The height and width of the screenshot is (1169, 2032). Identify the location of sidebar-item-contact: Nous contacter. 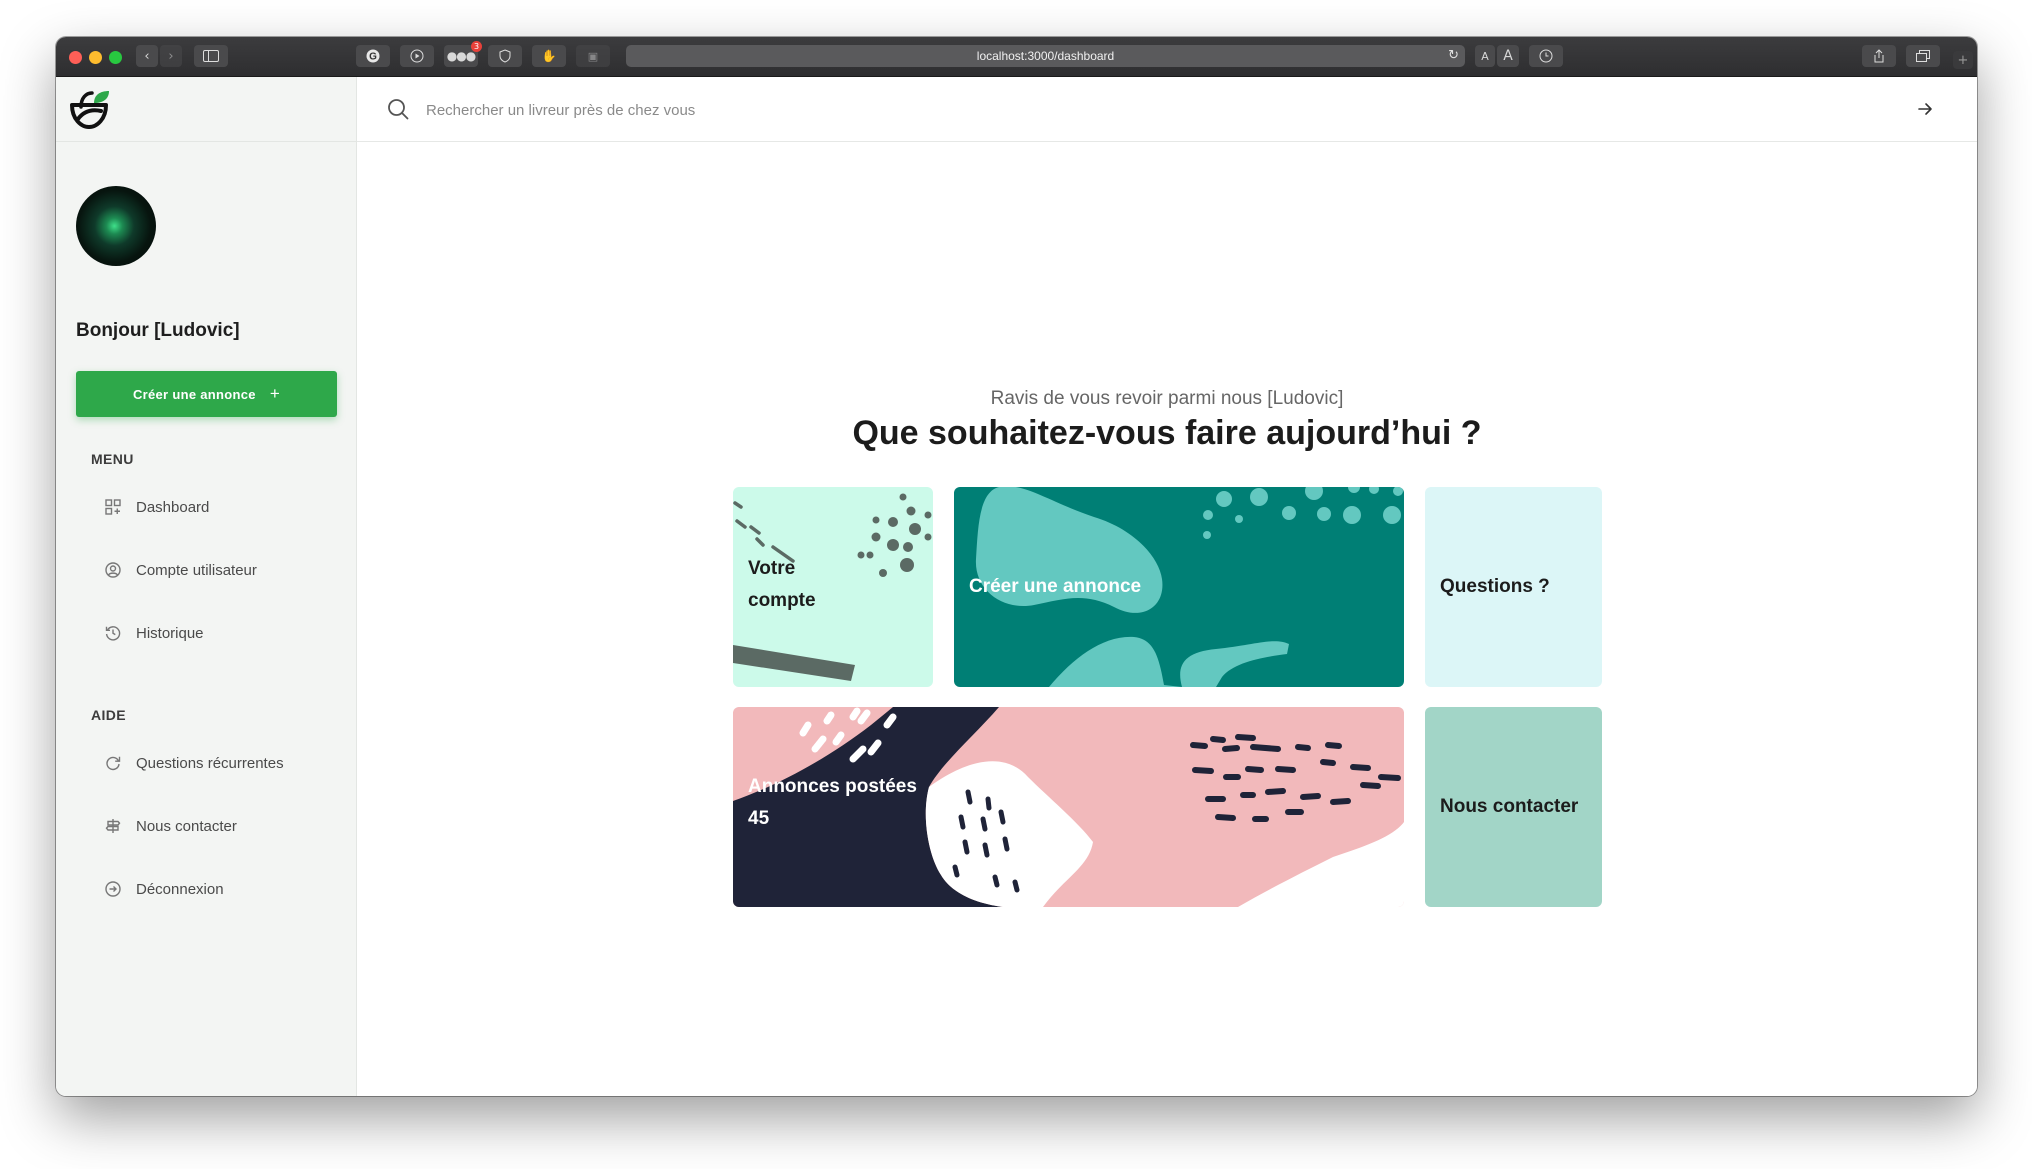
(170, 826).